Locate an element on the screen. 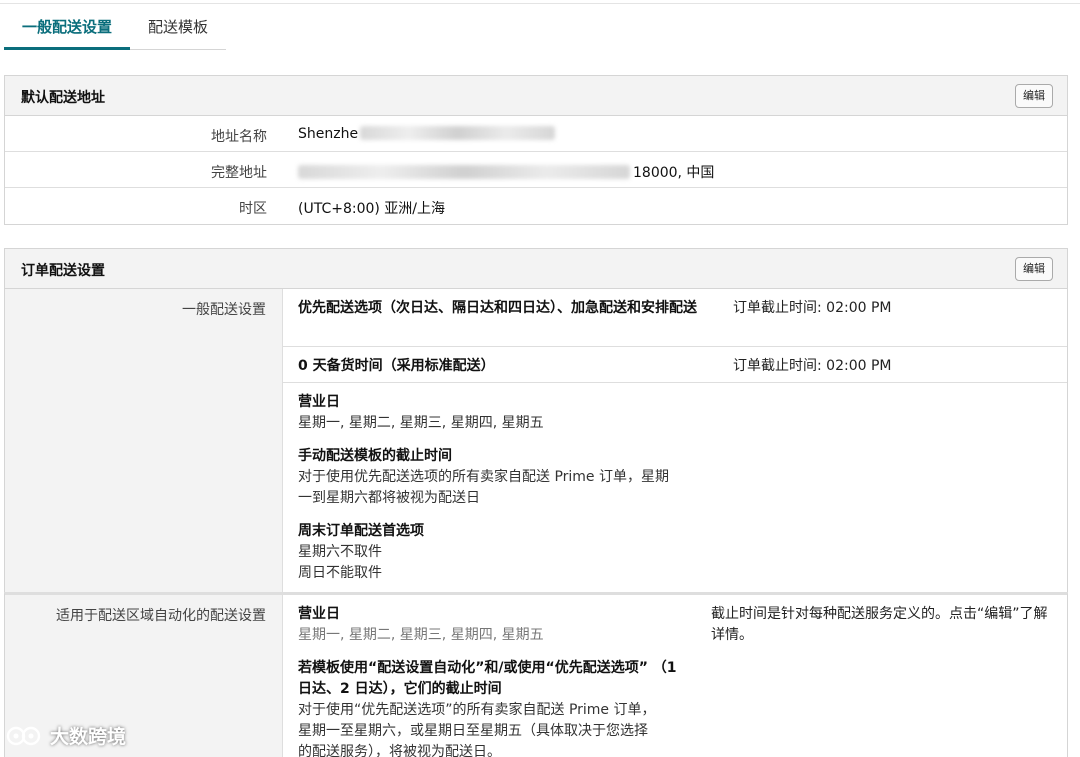 The height and width of the screenshot is (757, 1080). address-name-row: 地址名称 Shenzhe is located at coordinates (536, 134).